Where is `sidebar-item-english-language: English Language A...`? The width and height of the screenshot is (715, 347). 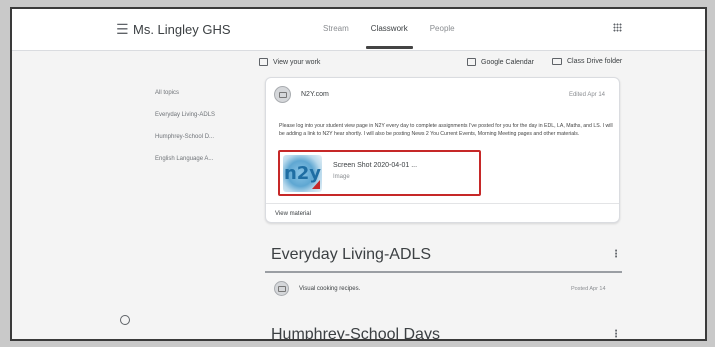
sidebar-item-english-language: English Language A... is located at coordinates (184, 159).